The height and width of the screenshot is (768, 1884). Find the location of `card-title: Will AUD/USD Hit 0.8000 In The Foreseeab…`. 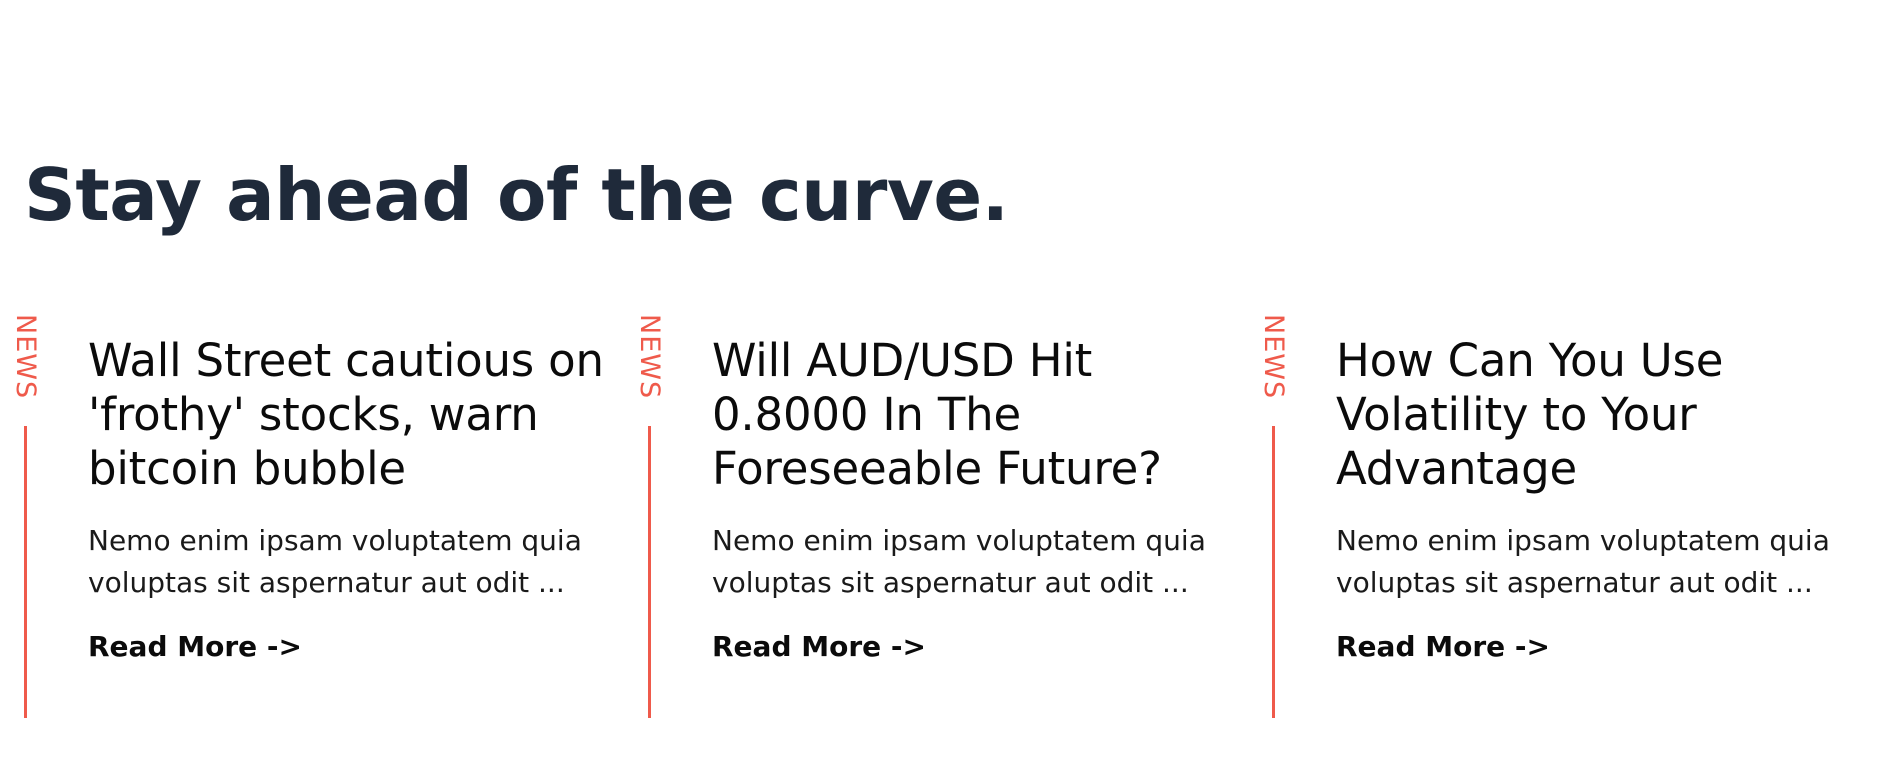

card-title: Will AUD/USD Hit 0.8000 In The Foreseeab… is located at coordinates (972, 415).